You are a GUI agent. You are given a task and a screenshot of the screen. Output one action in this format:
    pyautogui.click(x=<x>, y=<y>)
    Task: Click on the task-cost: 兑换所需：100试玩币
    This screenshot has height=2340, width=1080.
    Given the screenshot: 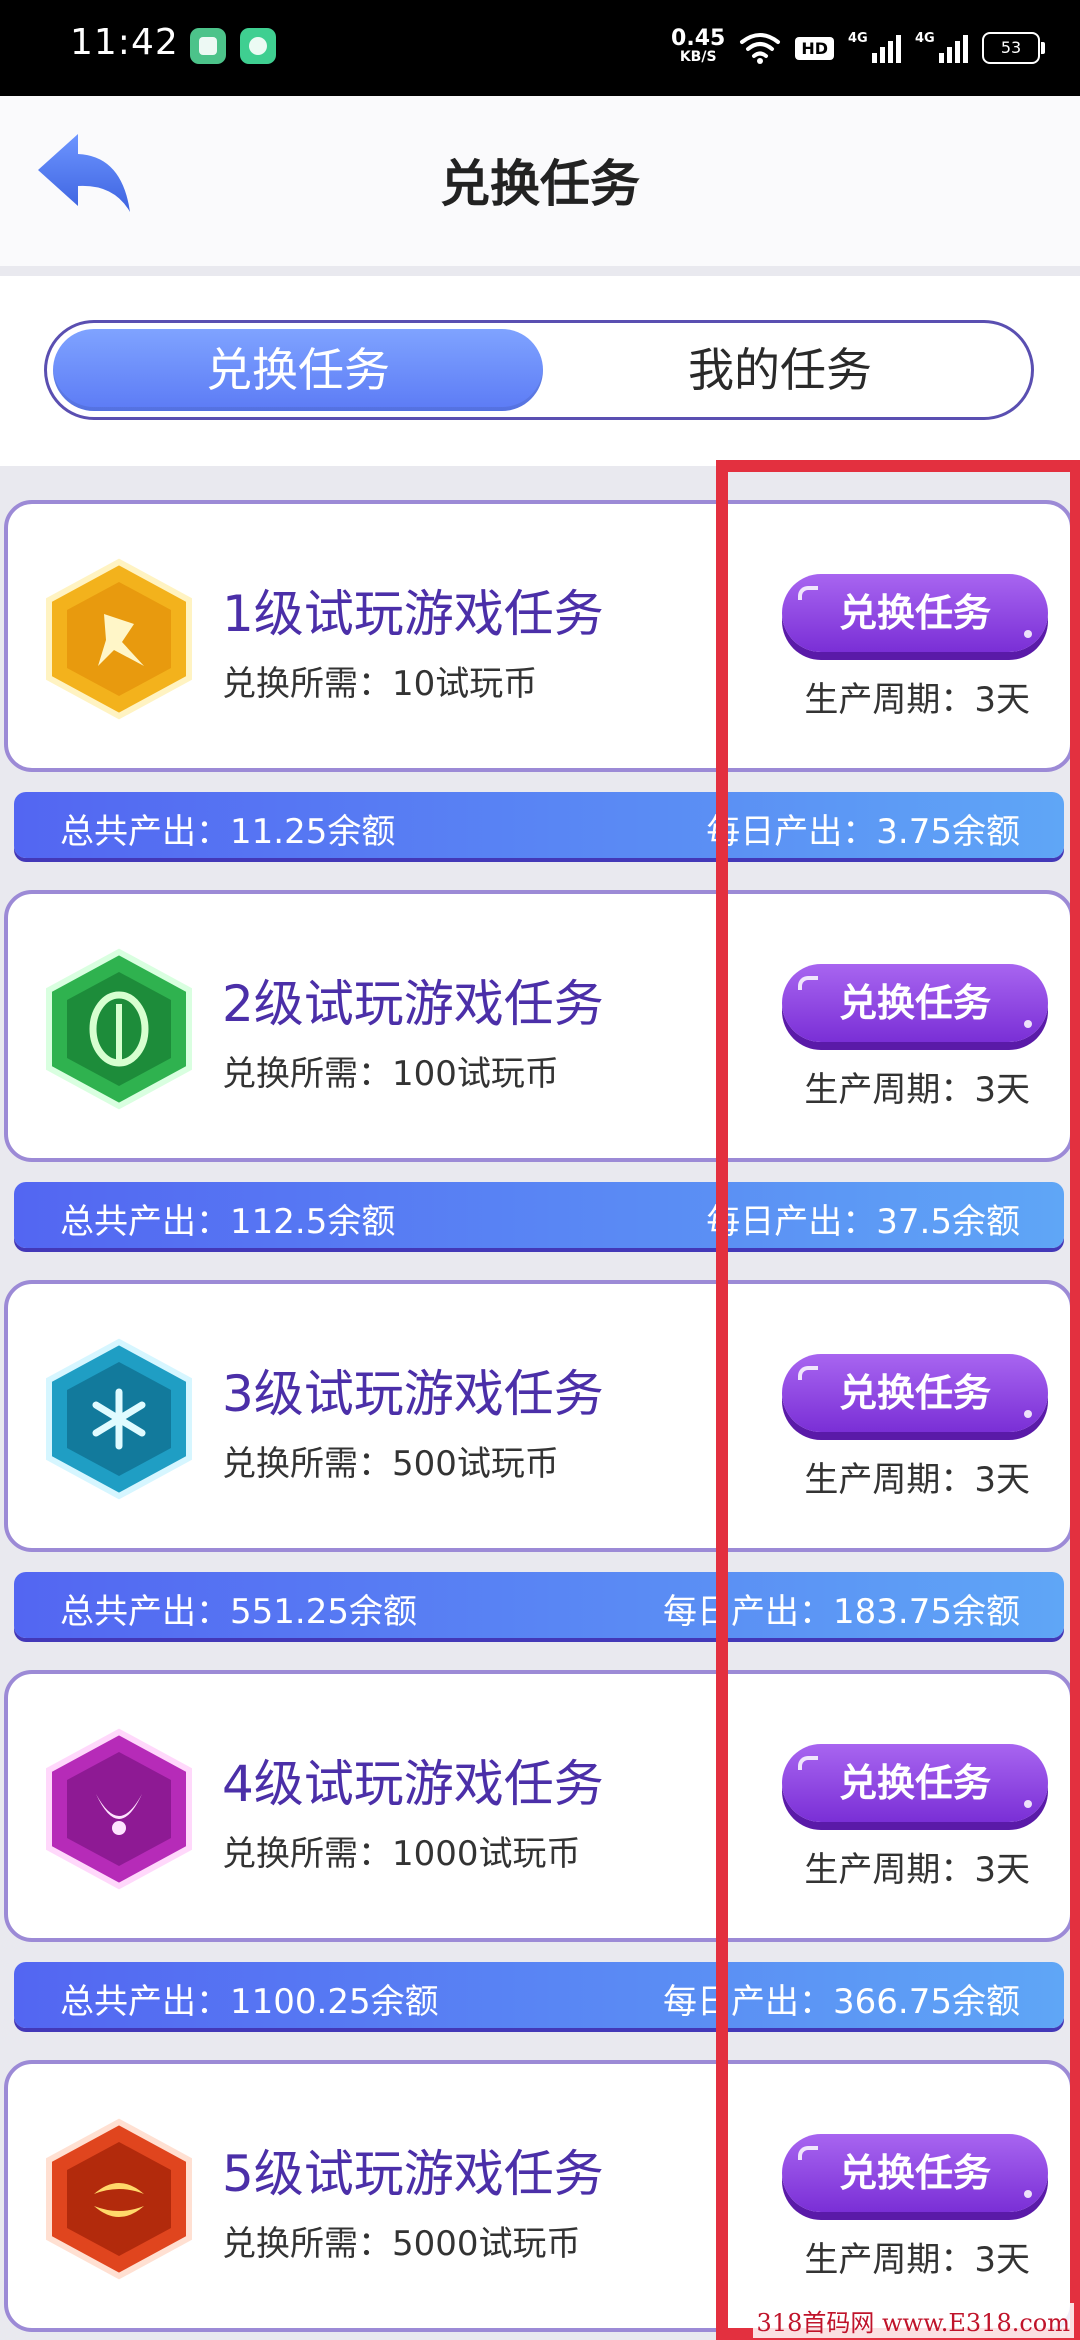 What is the action you would take?
    pyautogui.click(x=390, y=1074)
    